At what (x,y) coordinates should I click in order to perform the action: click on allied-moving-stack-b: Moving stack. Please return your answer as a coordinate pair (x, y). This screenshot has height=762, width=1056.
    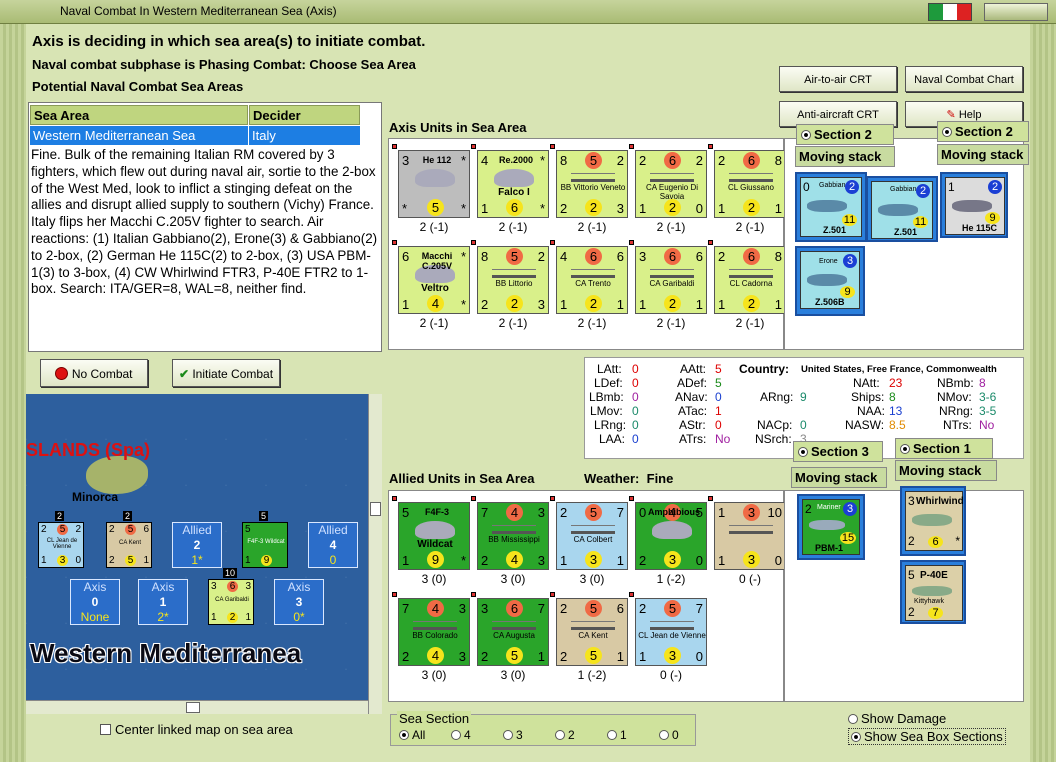
    Looking at the image, I should click on (946, 470).